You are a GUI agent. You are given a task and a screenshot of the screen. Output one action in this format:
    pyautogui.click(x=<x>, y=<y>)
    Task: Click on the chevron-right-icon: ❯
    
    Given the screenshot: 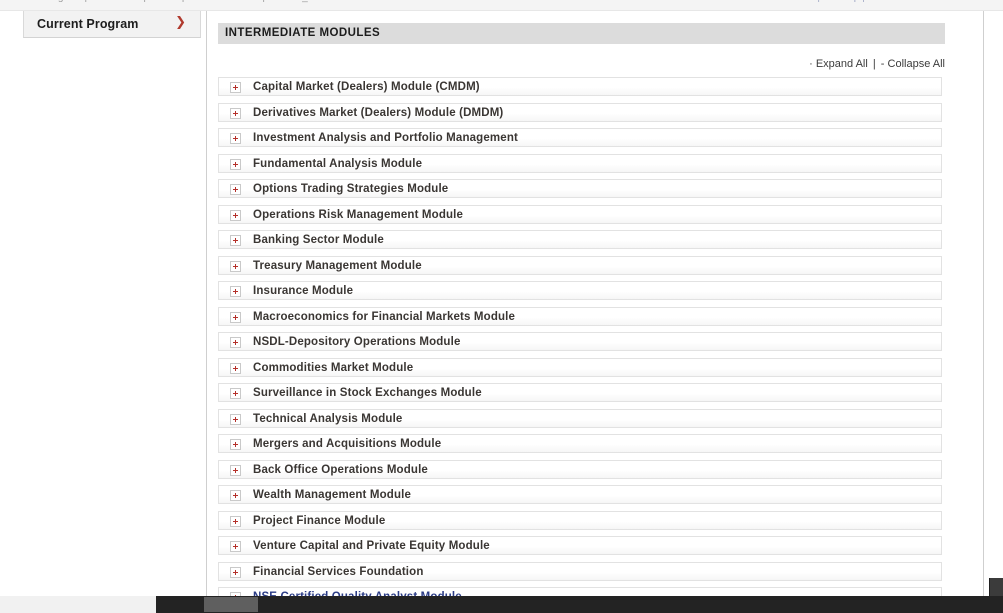 What is the action you would take?
    pyautogui.click(x=180, y=22)
    